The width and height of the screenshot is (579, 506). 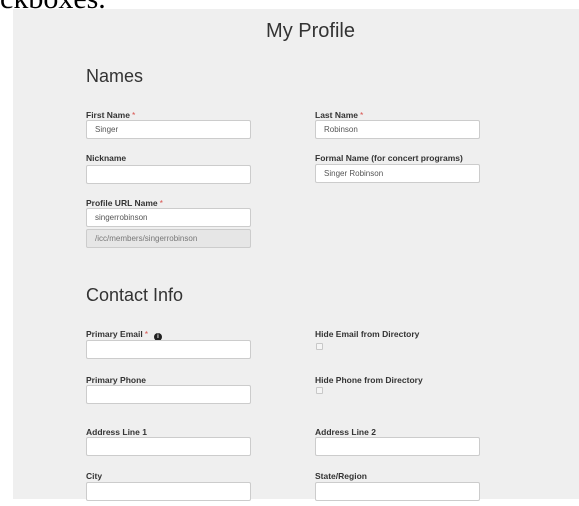 I want to click on state-region-input, so click(x=397, y=491).